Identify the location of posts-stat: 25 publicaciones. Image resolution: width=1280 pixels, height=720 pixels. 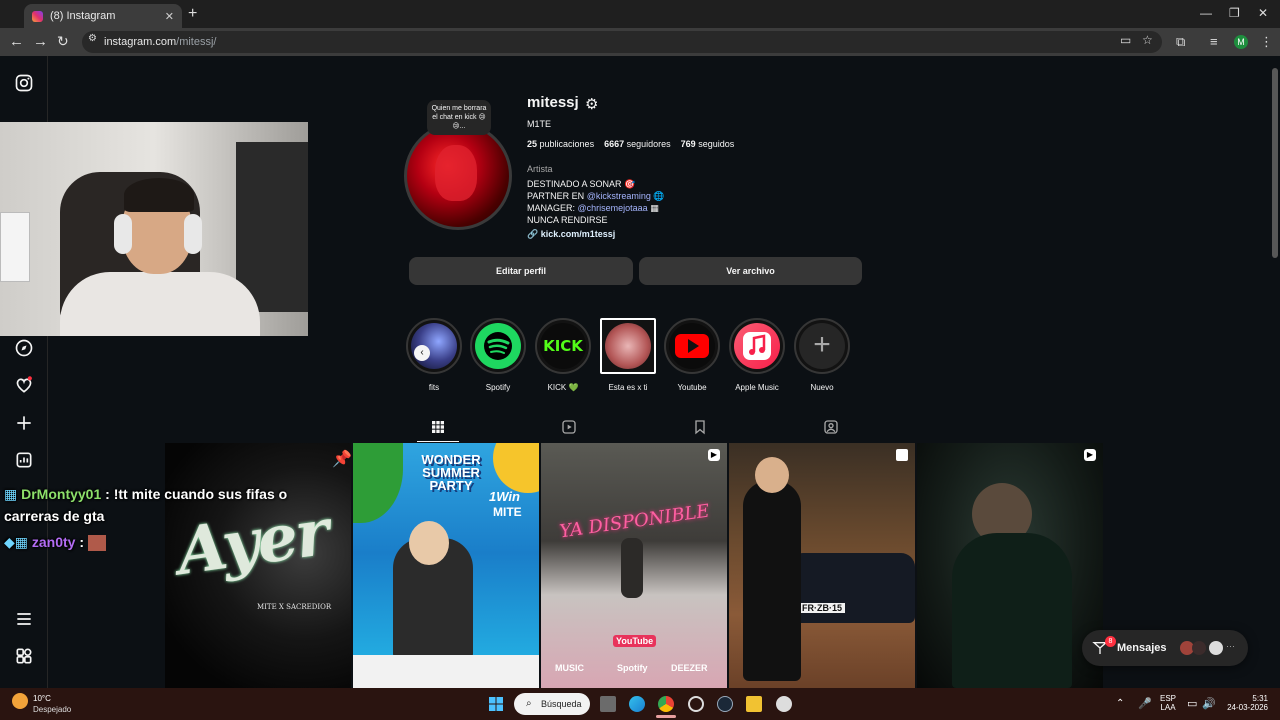
(561, 144).